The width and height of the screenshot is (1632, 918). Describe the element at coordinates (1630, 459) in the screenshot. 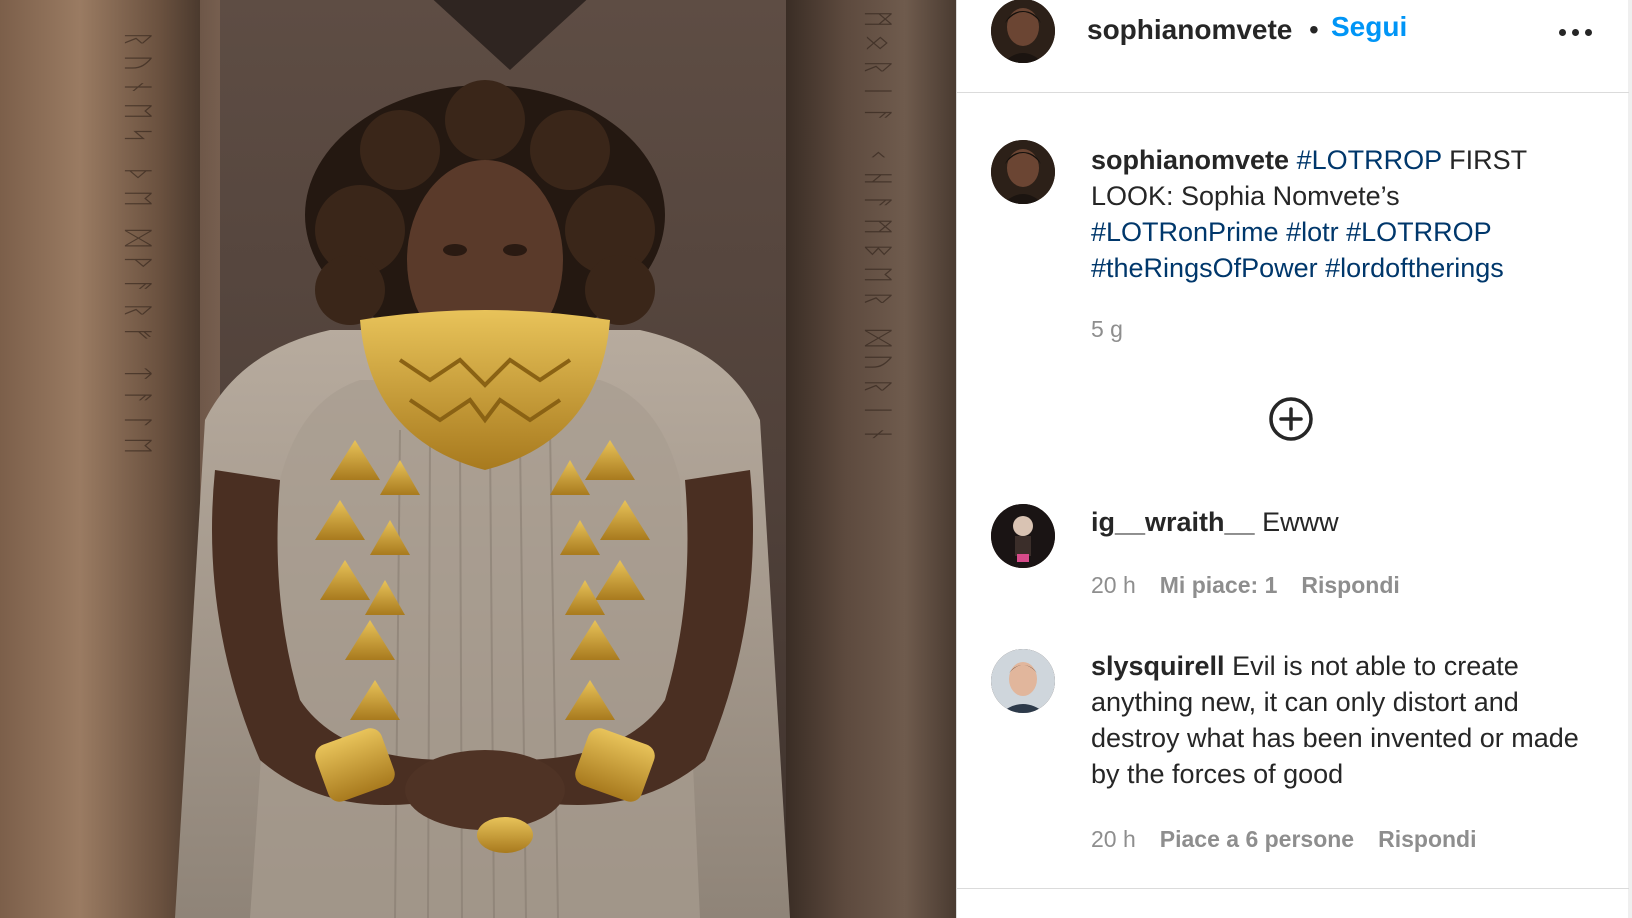

I see `scrollbar-track` at that location.